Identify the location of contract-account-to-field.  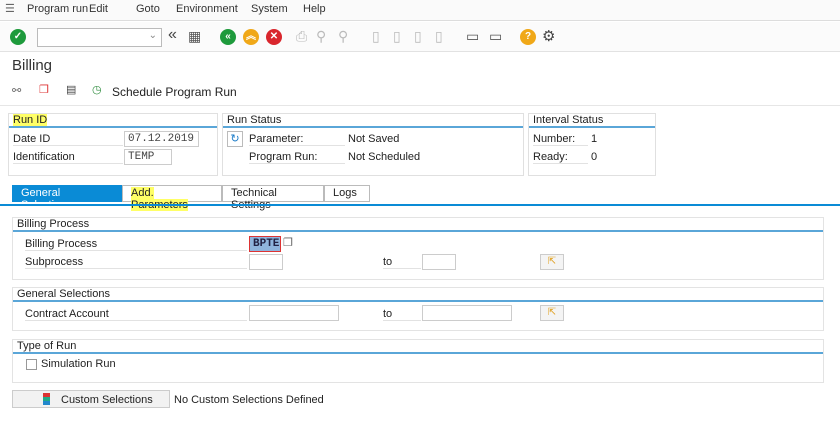
(467, 313).